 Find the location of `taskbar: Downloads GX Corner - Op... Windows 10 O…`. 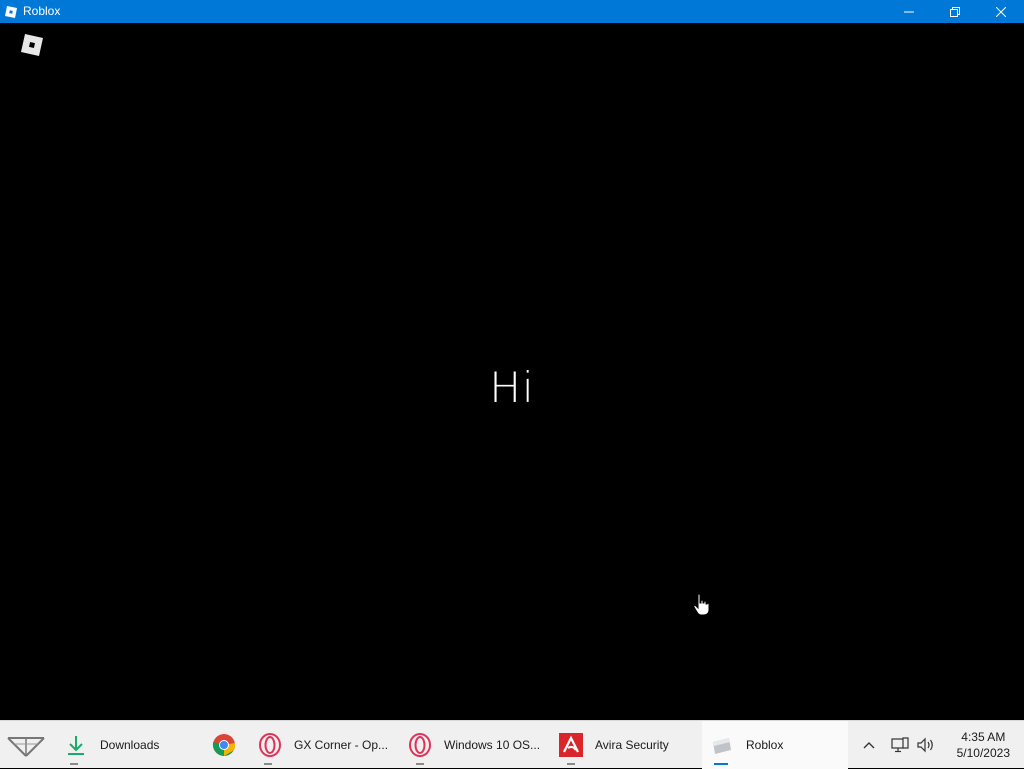

taskbar: Downloads GX Corner - Op... Windows 10 O… is located at coordinates (512, 744).